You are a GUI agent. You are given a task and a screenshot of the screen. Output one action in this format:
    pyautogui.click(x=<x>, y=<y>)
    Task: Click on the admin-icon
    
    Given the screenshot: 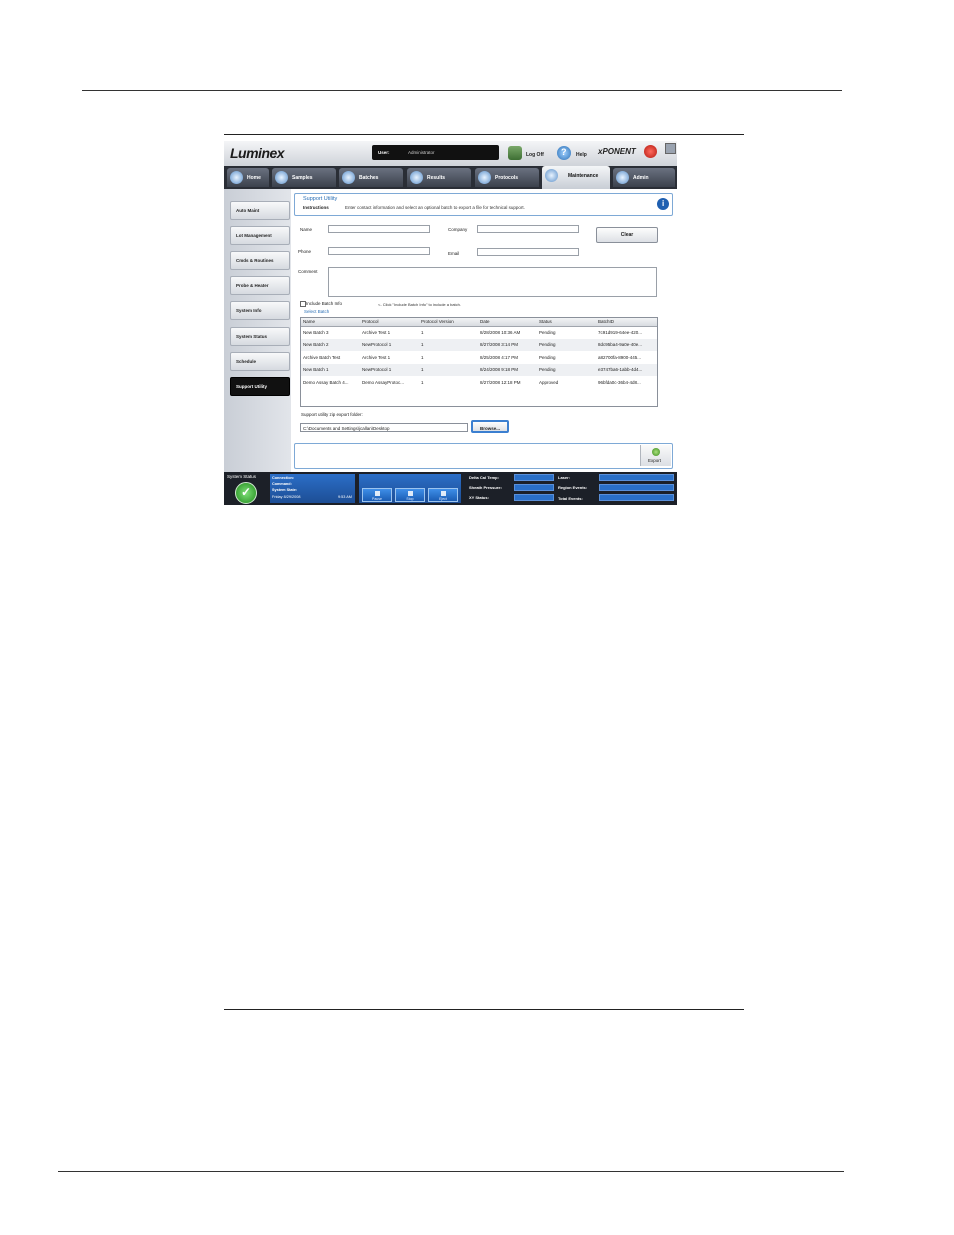 What is the action you would take?
    pyautogui.click(x=622, y=177)
    